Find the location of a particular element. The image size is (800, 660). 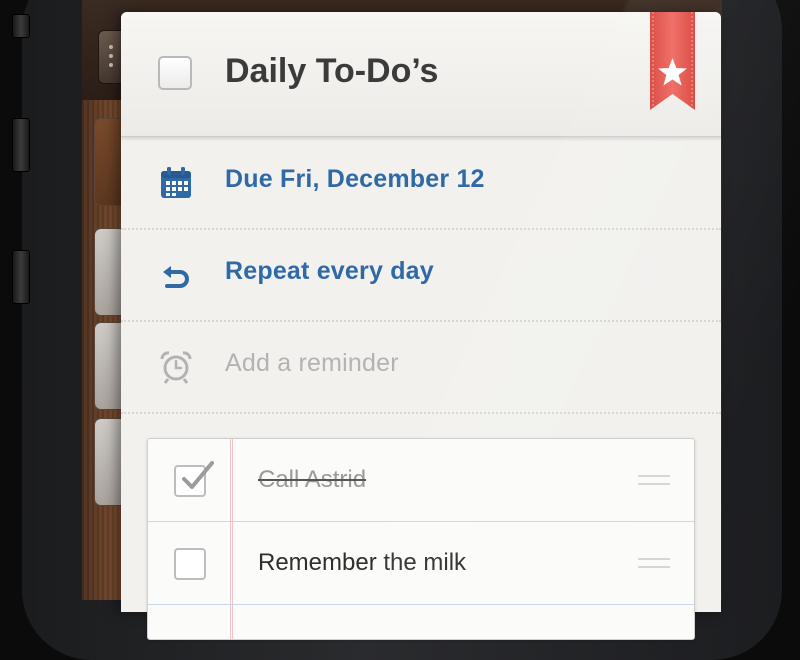

repeat-label: Repeat every day is located at coordinates (329, 271).